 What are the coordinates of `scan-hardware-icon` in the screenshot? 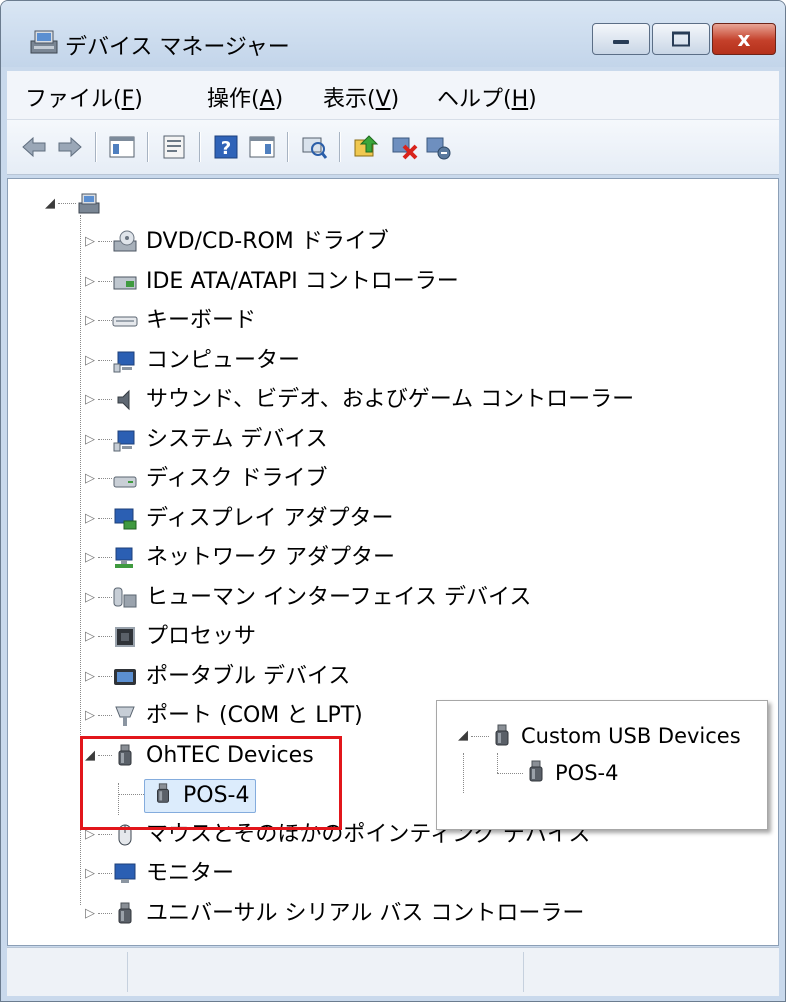 It's located at (314, 147).